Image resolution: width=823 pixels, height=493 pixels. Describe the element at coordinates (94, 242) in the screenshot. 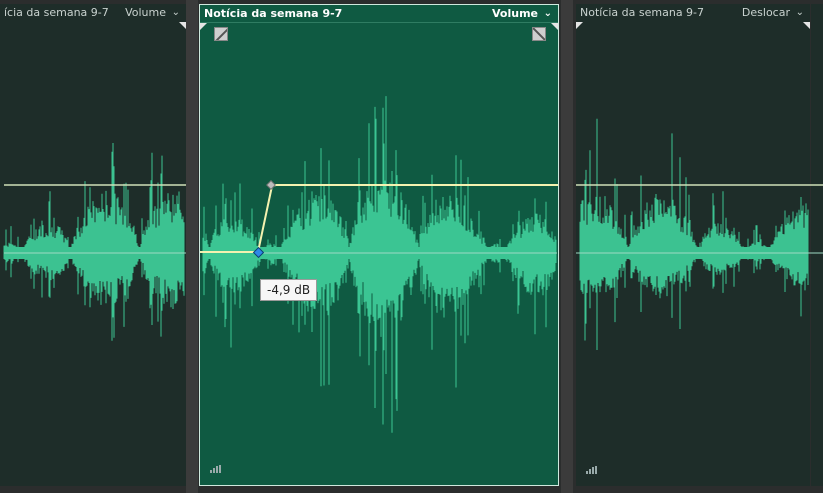

I see `waveform-left` at that location.